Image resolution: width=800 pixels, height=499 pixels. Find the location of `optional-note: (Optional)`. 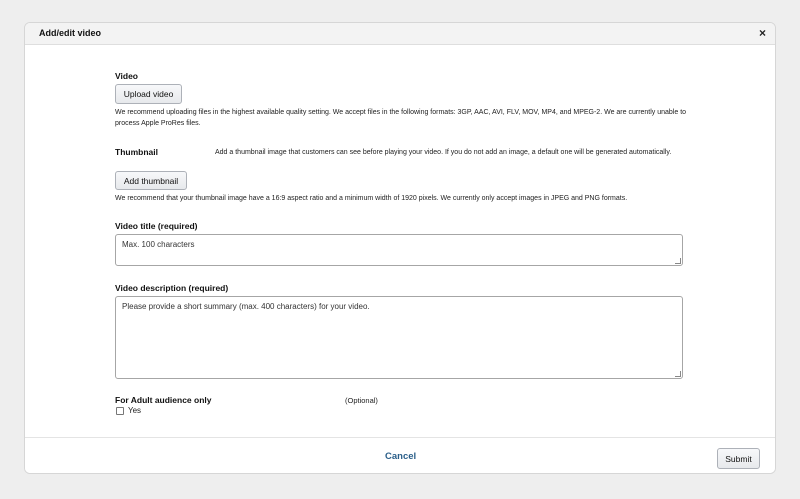

optional-note: (Optional) is located at coordinates (361, 400).